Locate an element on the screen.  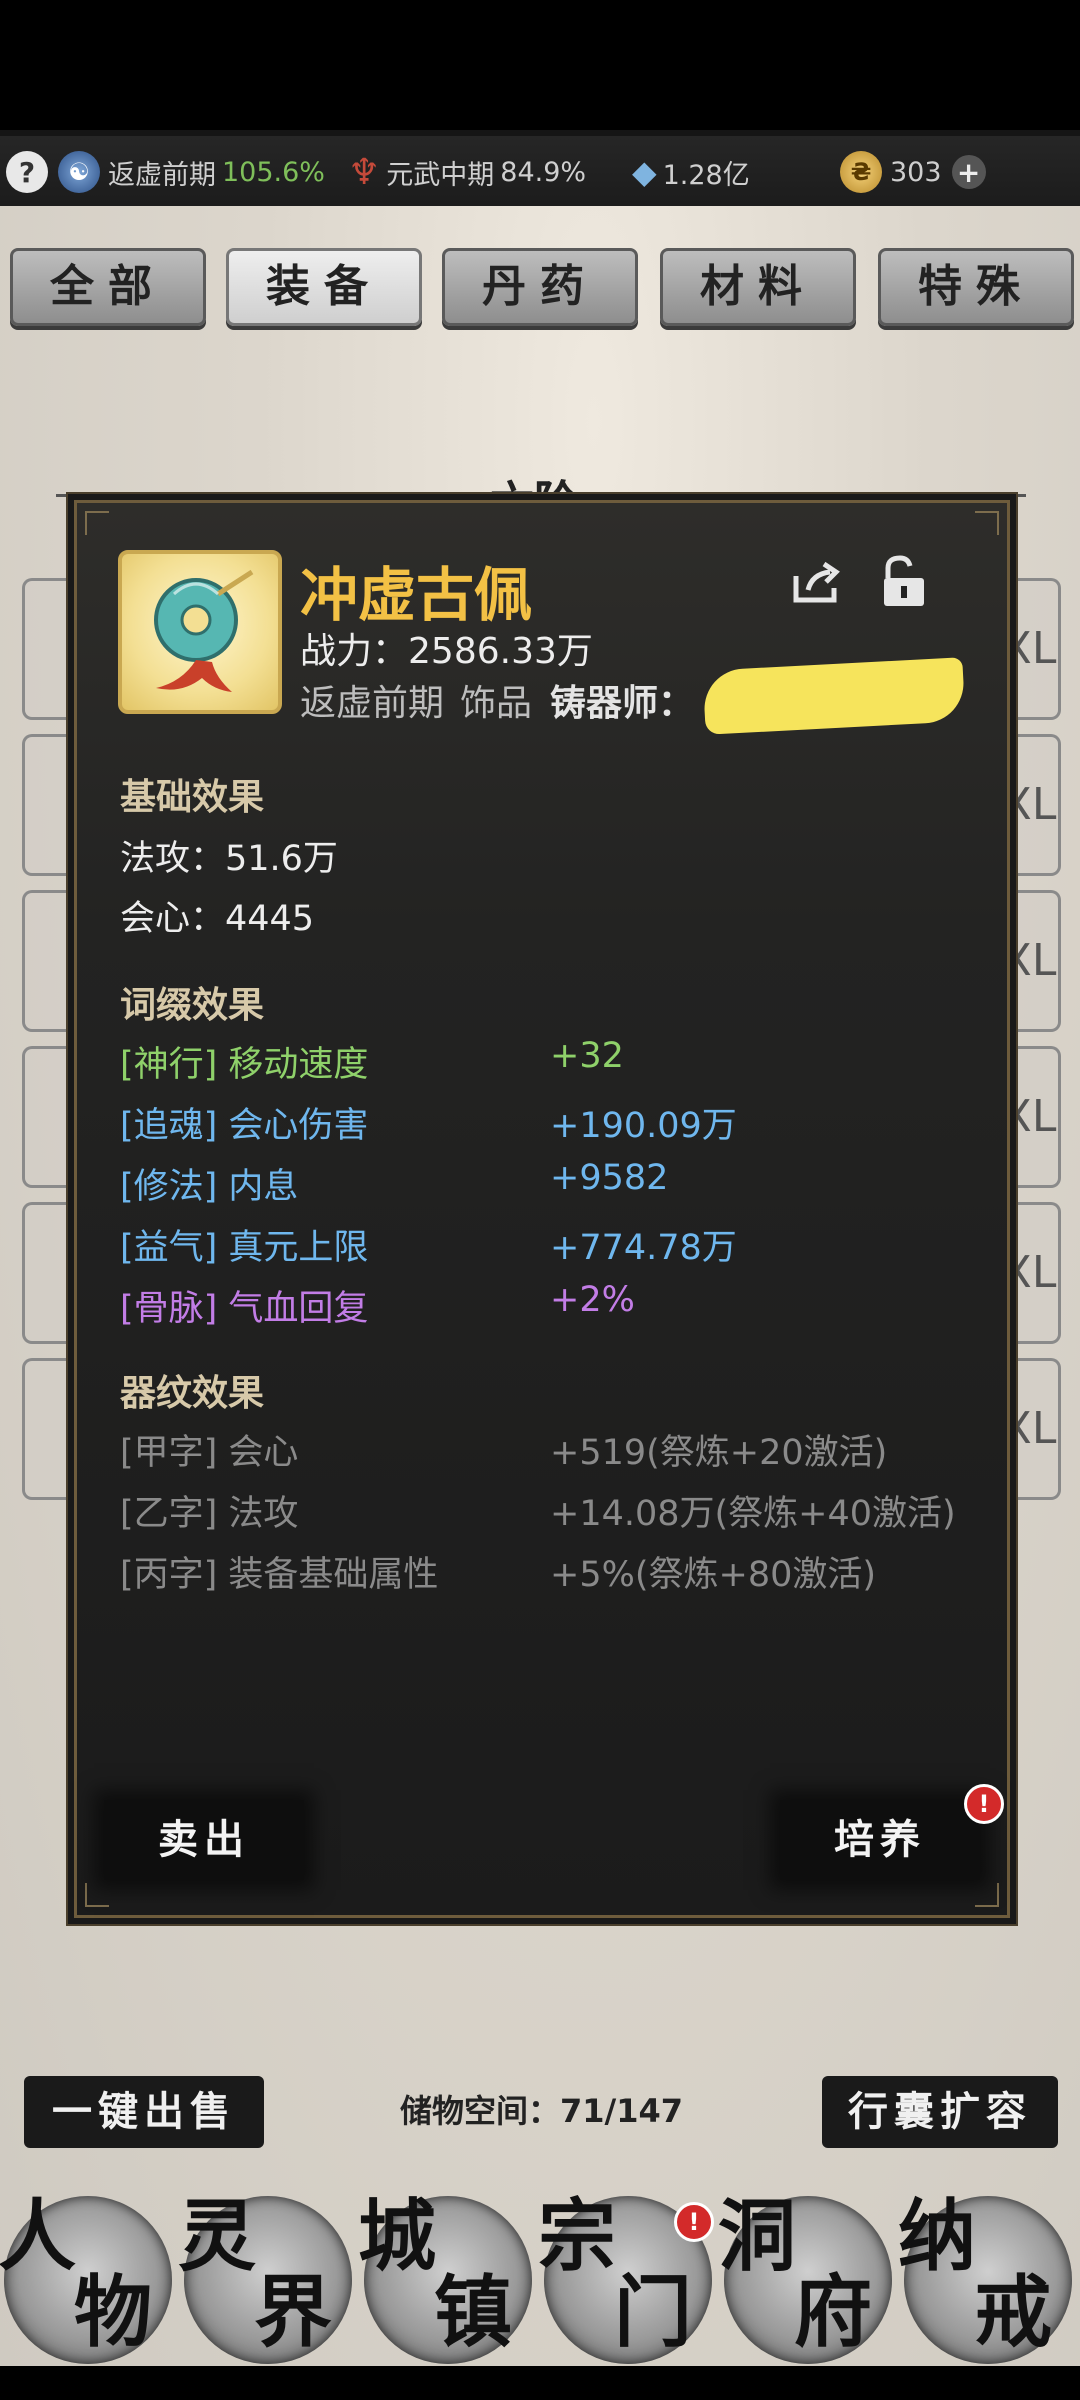
item-power: 战力：2586.33万 is located at coordinates (446, 648).